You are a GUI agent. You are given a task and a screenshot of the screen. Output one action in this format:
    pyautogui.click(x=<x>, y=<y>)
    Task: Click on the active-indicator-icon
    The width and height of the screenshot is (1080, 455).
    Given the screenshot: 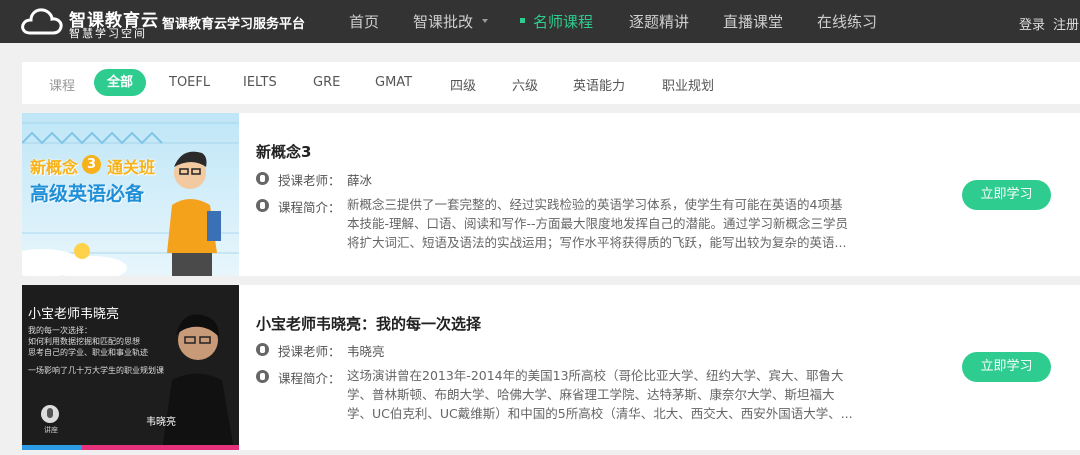 What is the action you would take?
    pyautogui.click(x=522, y=20)
    